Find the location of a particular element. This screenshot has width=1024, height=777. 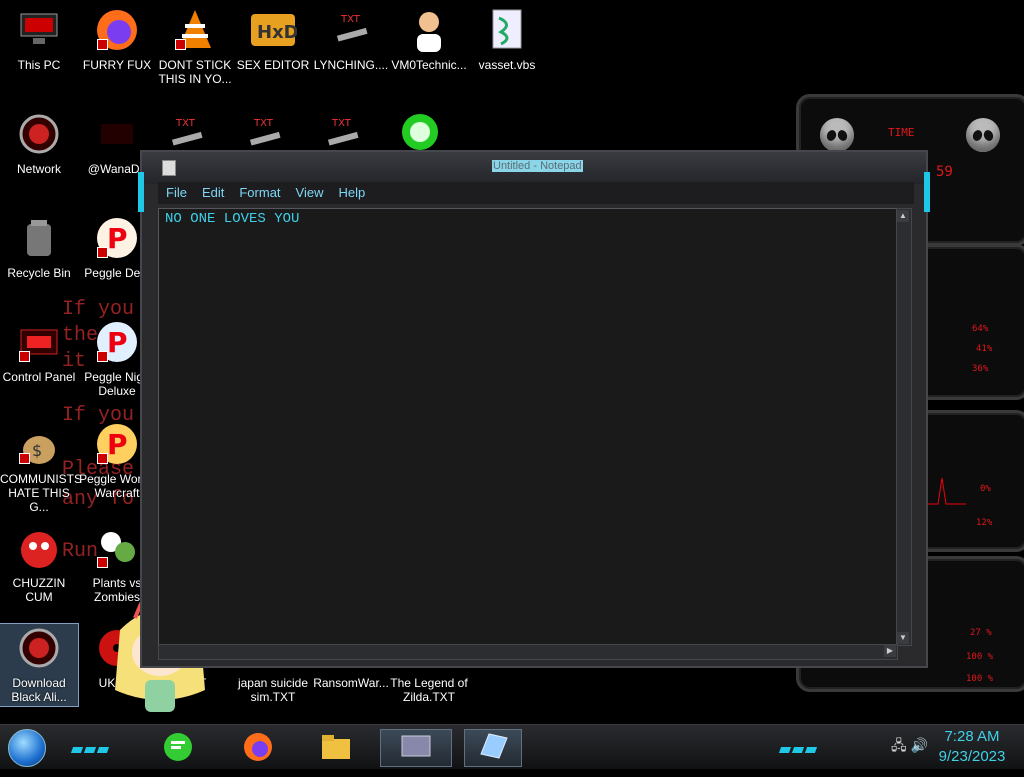

chat-app-icon is located at coordinates (178, 747).